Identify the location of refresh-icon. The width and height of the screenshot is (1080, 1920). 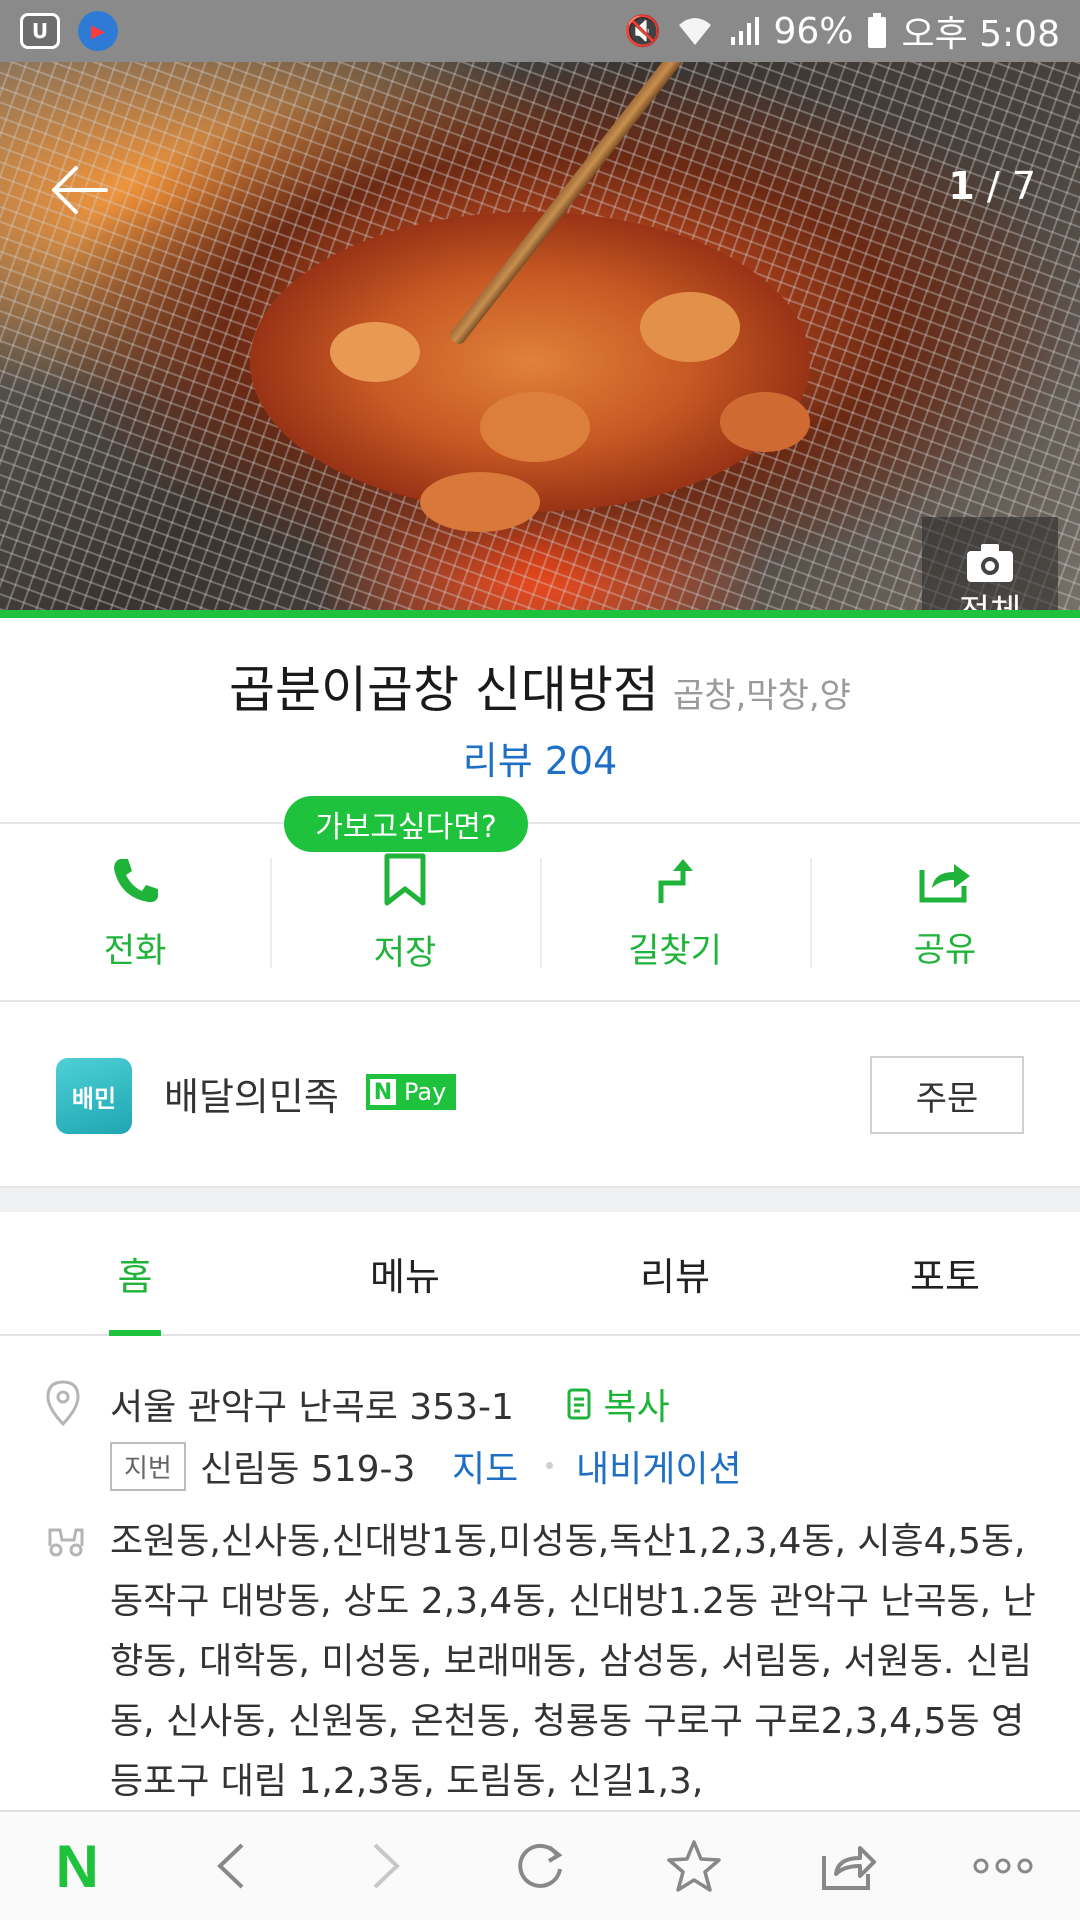
(540, 1865).